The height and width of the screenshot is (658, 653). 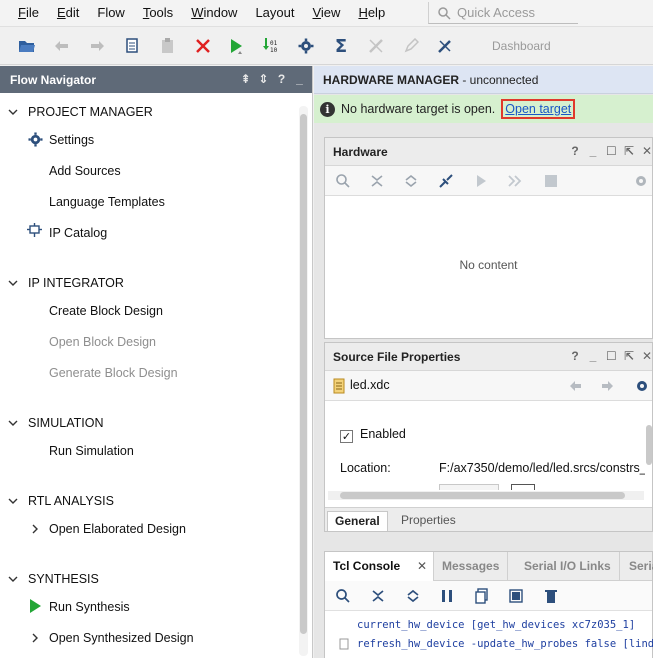 I want to click on tab-serial: Seria, so click(x=637, y=566).